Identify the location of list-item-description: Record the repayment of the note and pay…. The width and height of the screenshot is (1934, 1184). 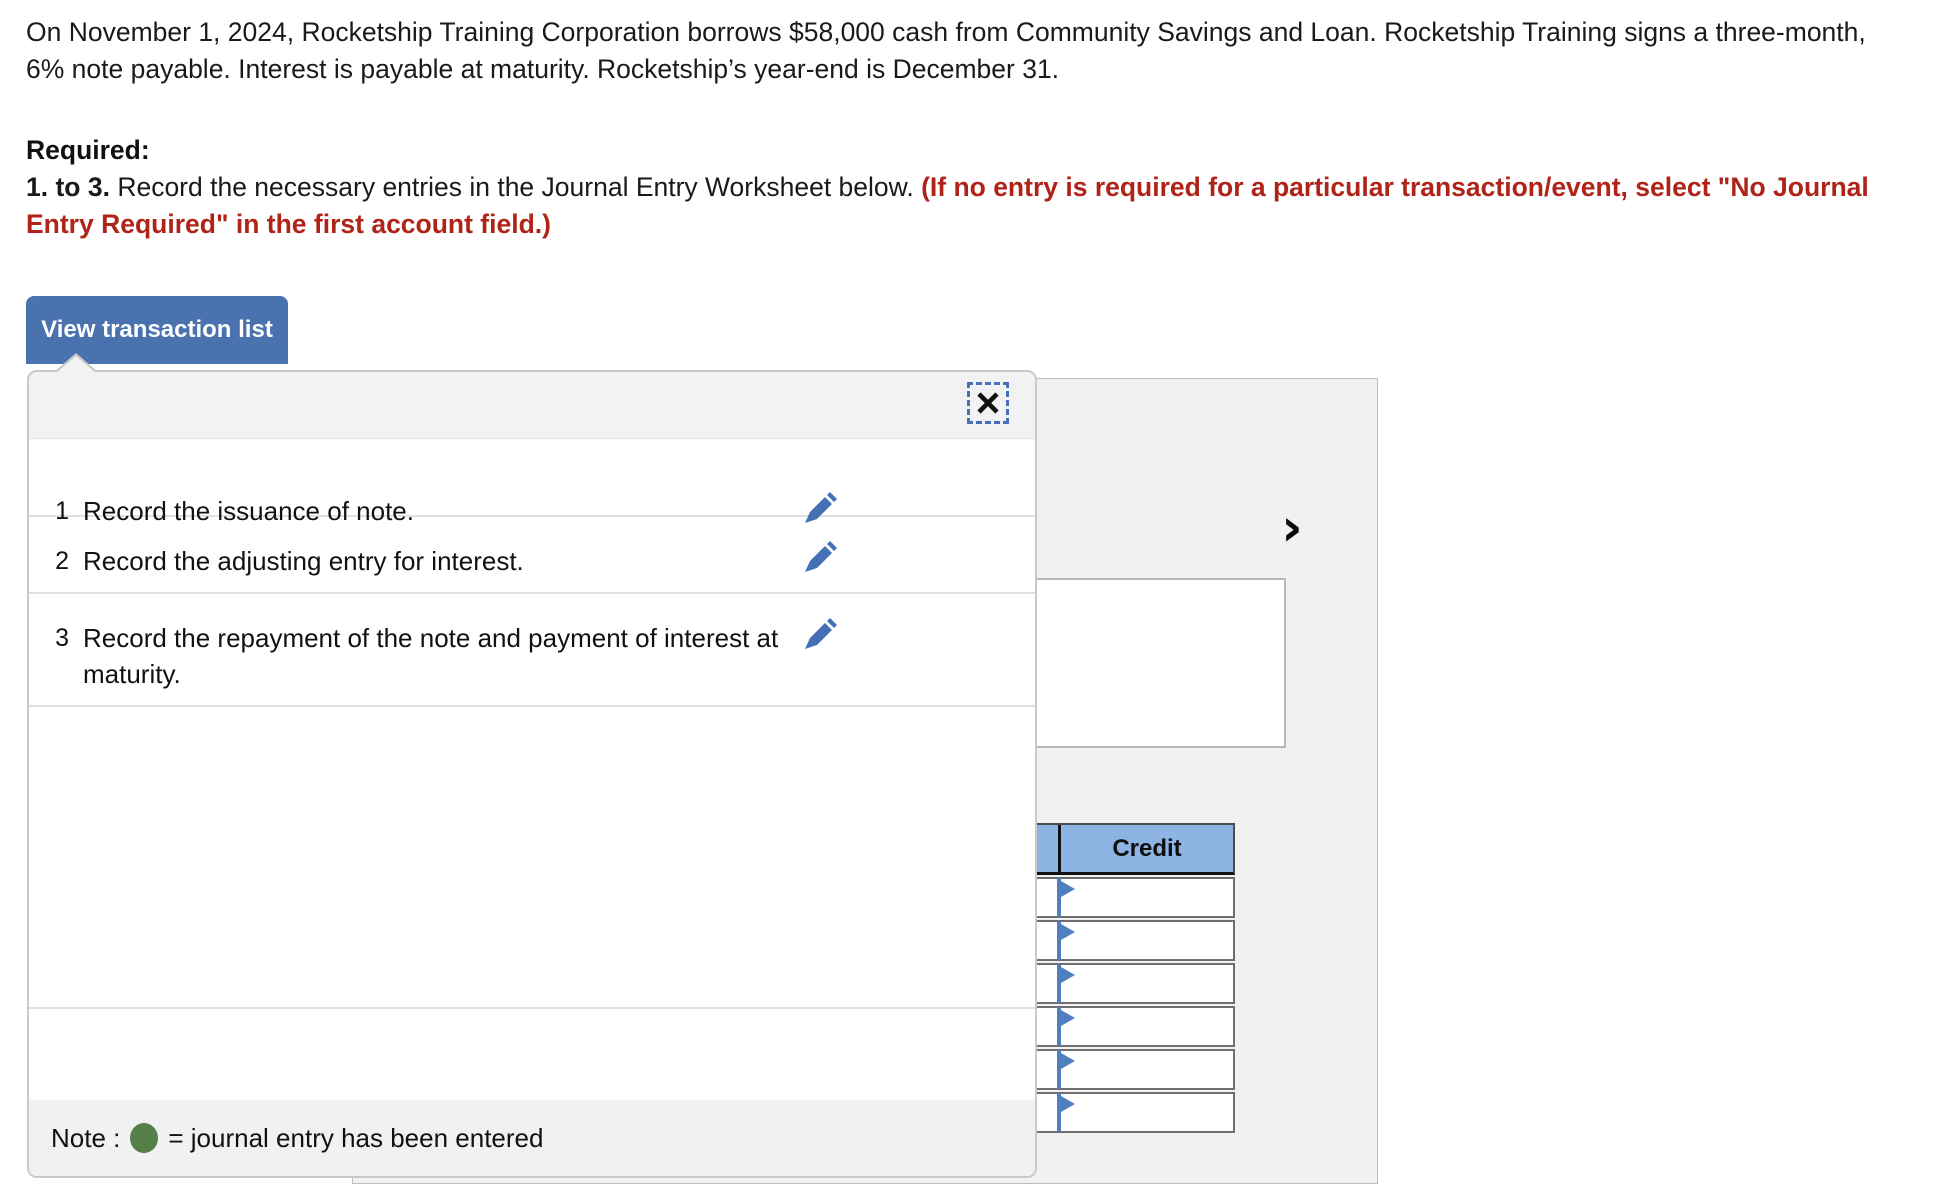
(431, 656).